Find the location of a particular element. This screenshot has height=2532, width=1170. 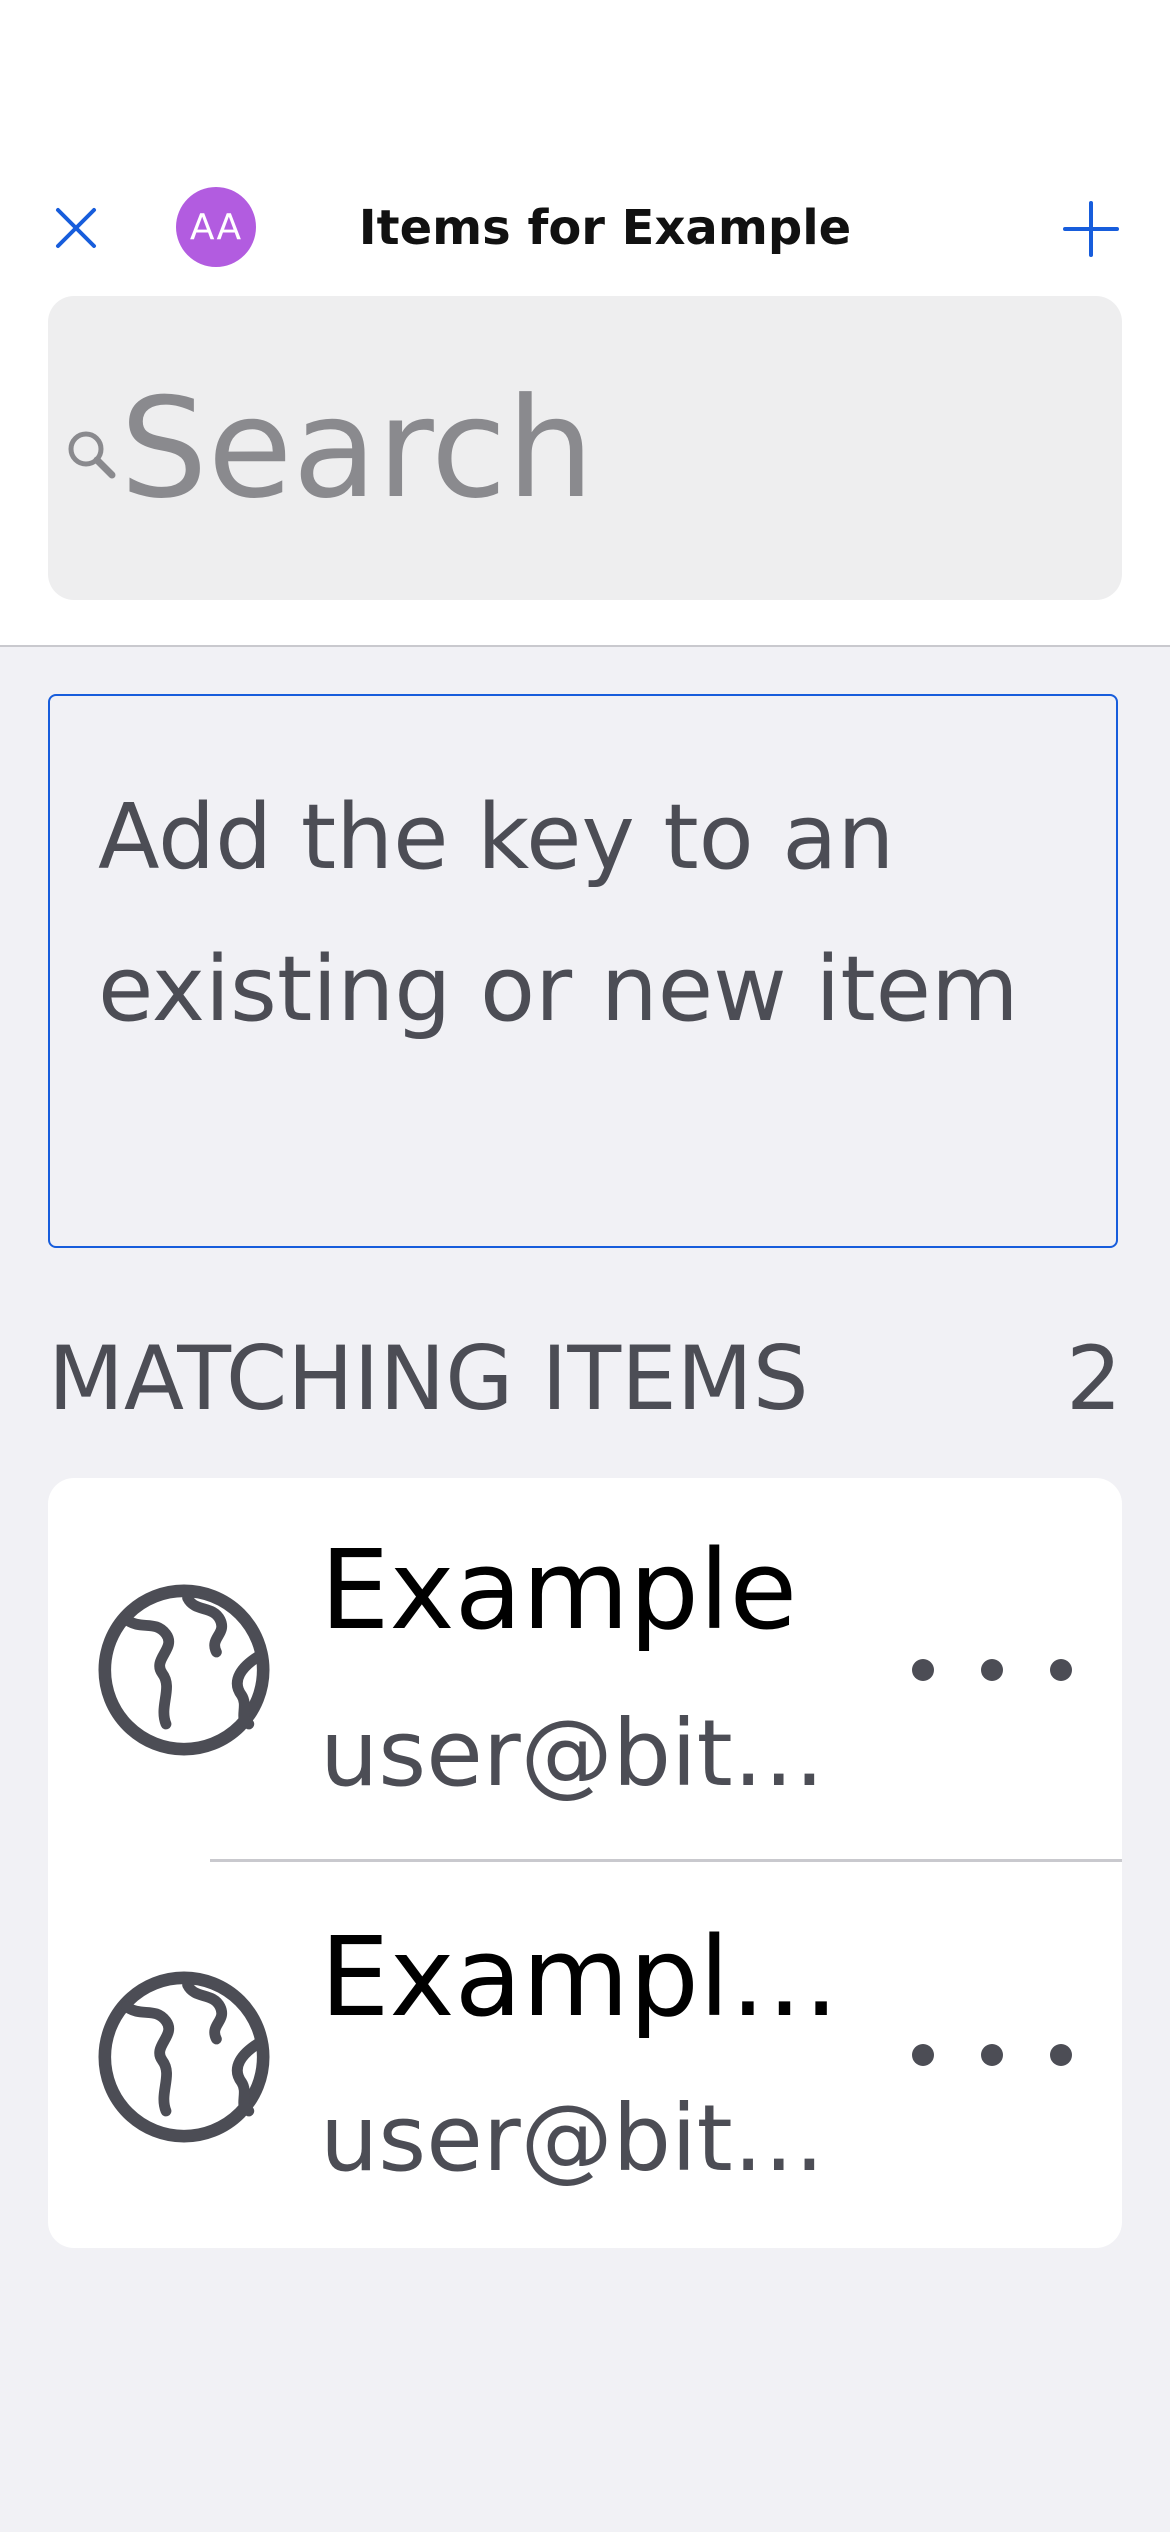

section-title: MATCHING ITEMS is located at coordinates (428, 1378).